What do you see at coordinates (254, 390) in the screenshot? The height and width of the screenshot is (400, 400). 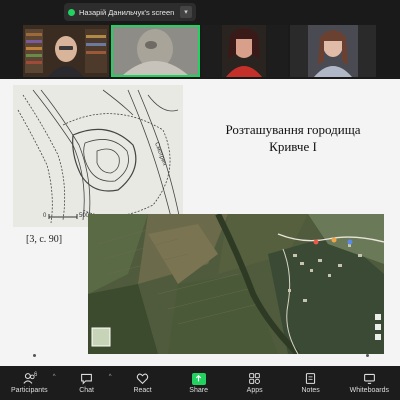 I see `apps-label: Apps` at bounding box center [254, 390].